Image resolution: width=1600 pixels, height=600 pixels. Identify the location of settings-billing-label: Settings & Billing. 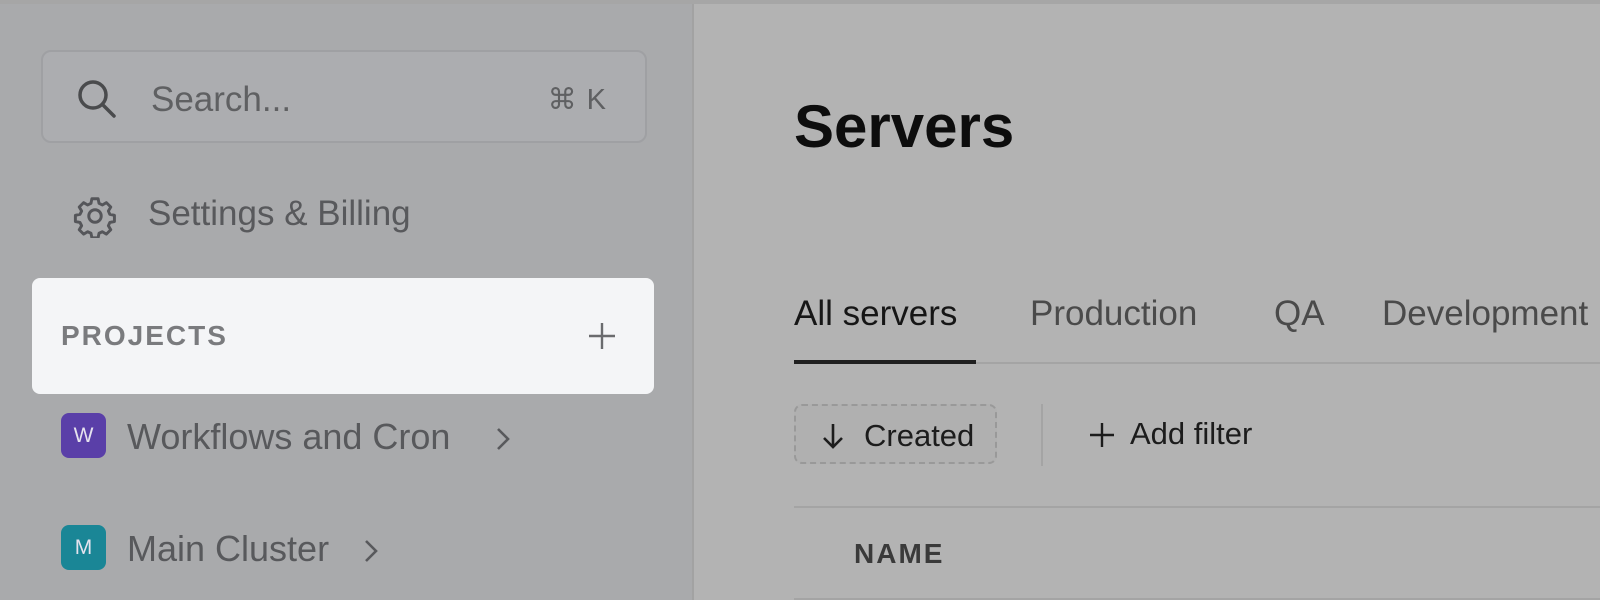
(279, 213).